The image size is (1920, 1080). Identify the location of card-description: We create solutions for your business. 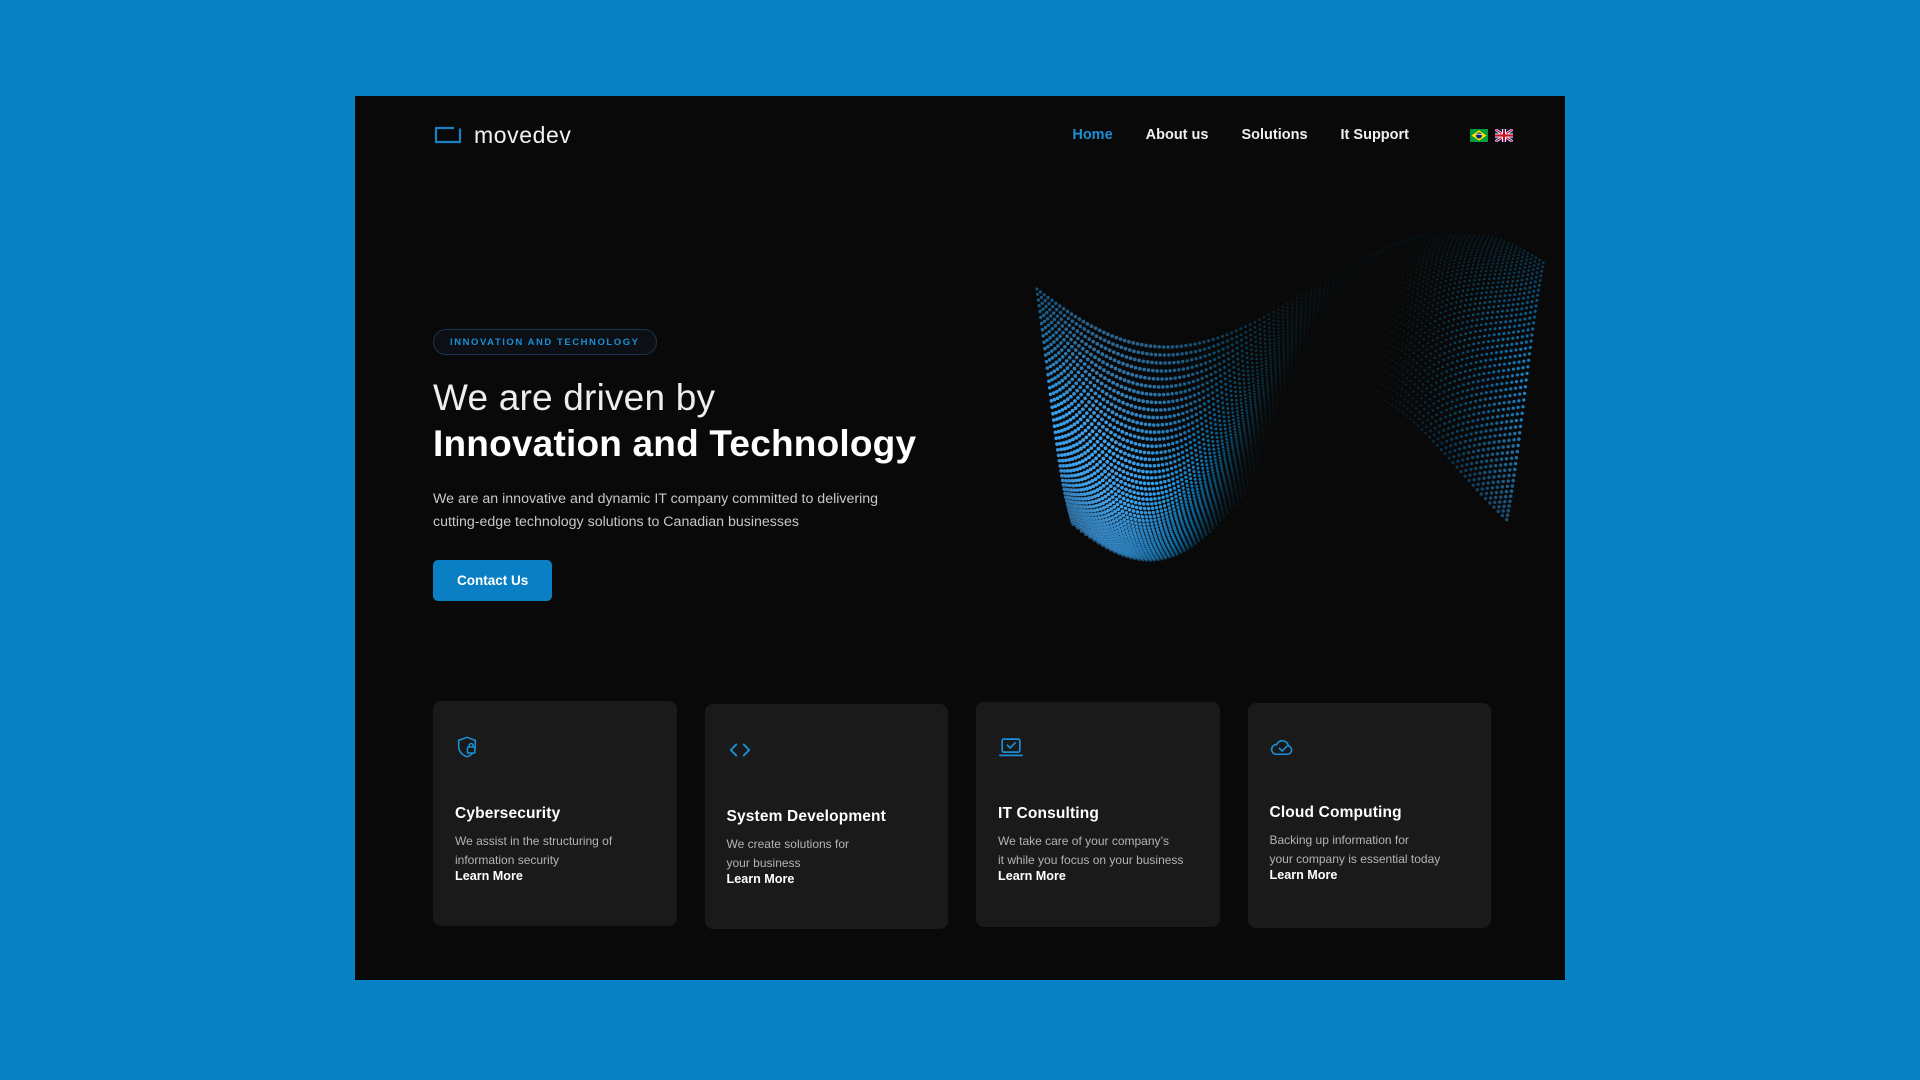
(788, 853).